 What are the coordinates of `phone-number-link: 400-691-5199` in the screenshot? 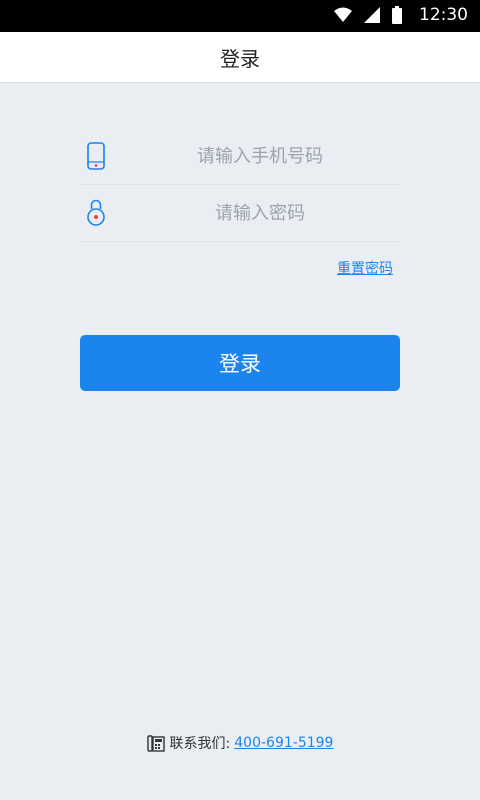 It's located at (283, 743).